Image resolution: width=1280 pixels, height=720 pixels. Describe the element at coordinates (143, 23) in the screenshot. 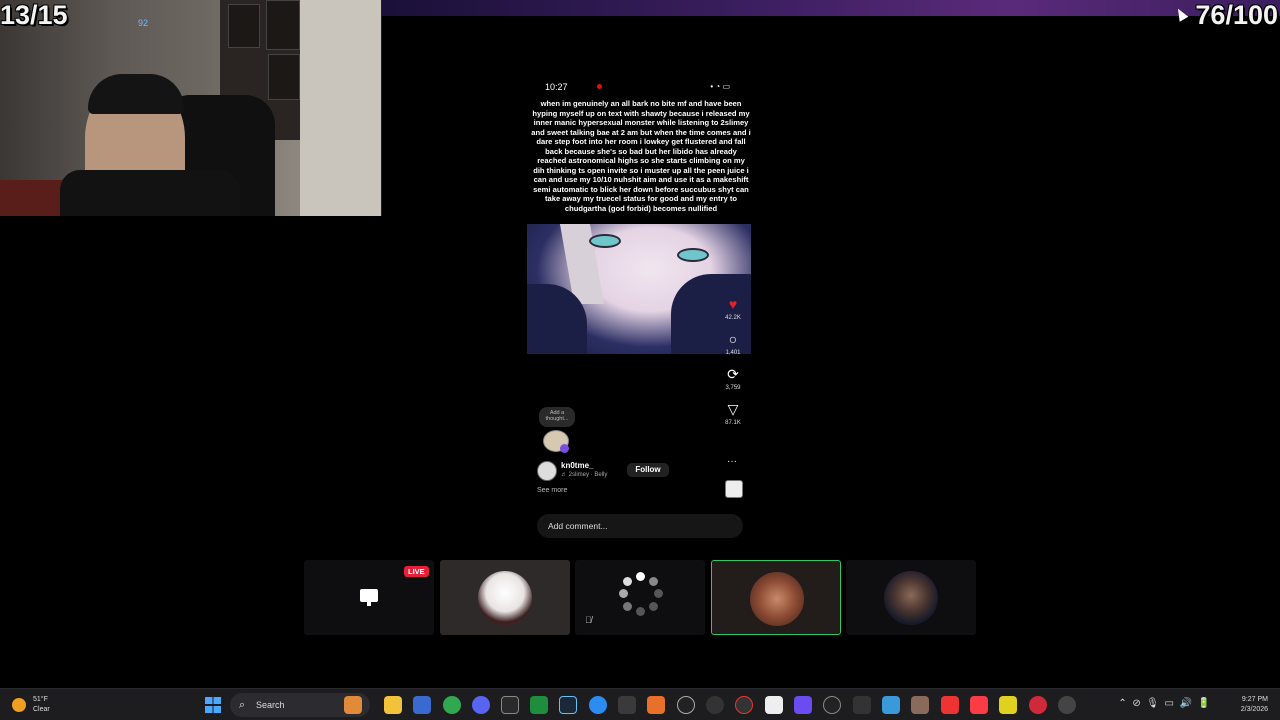

I see `webcam-tag: 92` at that location.